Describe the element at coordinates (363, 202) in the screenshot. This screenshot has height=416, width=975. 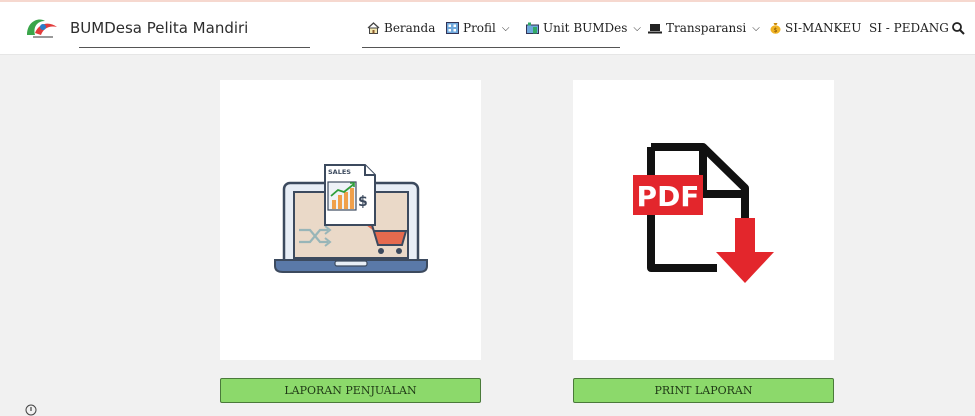
I see `currency-symbol: $` at that location.